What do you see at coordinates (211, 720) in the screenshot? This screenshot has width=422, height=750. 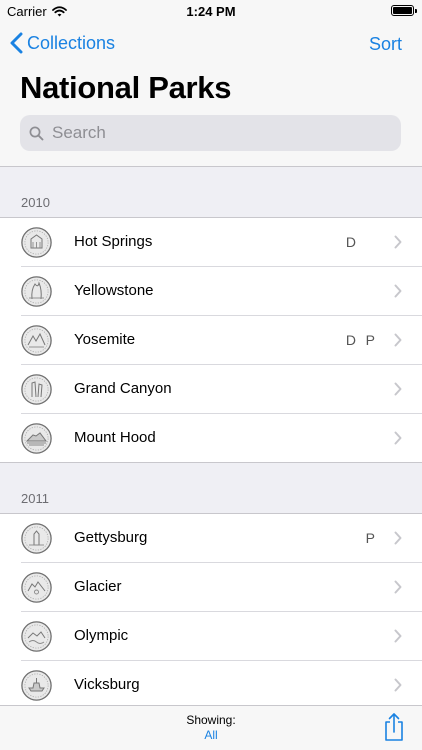 I see `showing-label: Showing:` at bounding box center [211, 720].